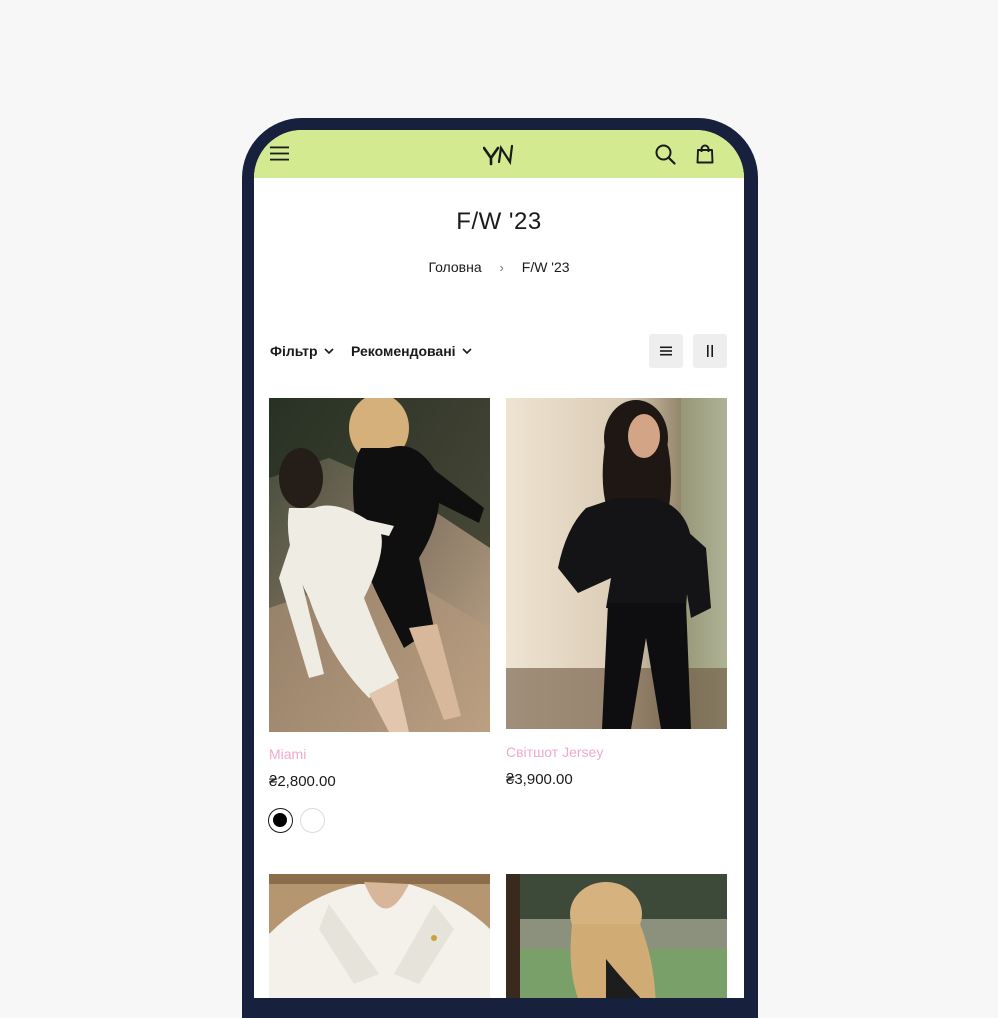 Image resolution: width=998 pixels, height=1018 pixels. What do you see at coordinates (665, 154) in the screenshot?
I see `search-icon` at bounding box center [665, 154].